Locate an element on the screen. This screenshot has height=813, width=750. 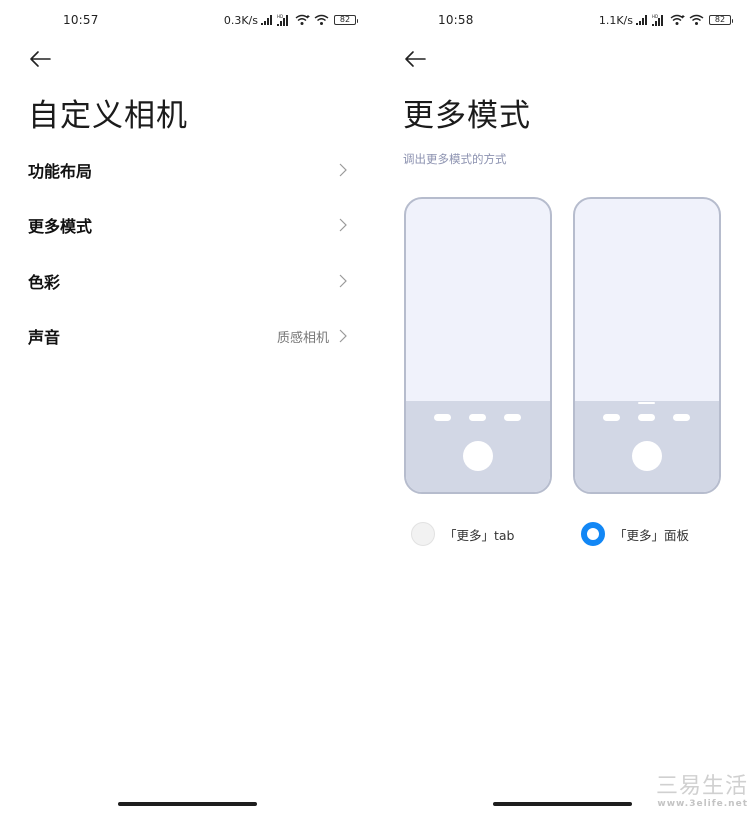
status-time: 10:58 is located at coordinates (456, 20).